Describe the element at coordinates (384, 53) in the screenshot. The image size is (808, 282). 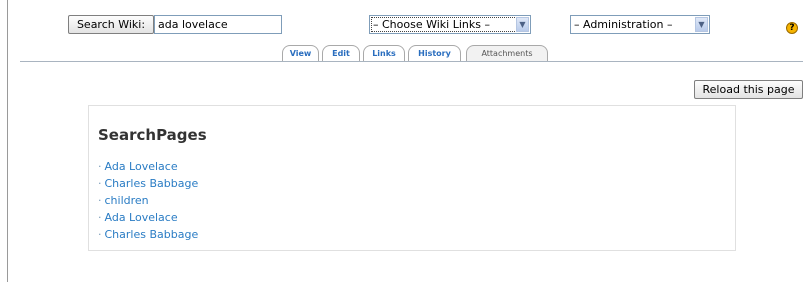
I see `tab-links: Links` at that location.